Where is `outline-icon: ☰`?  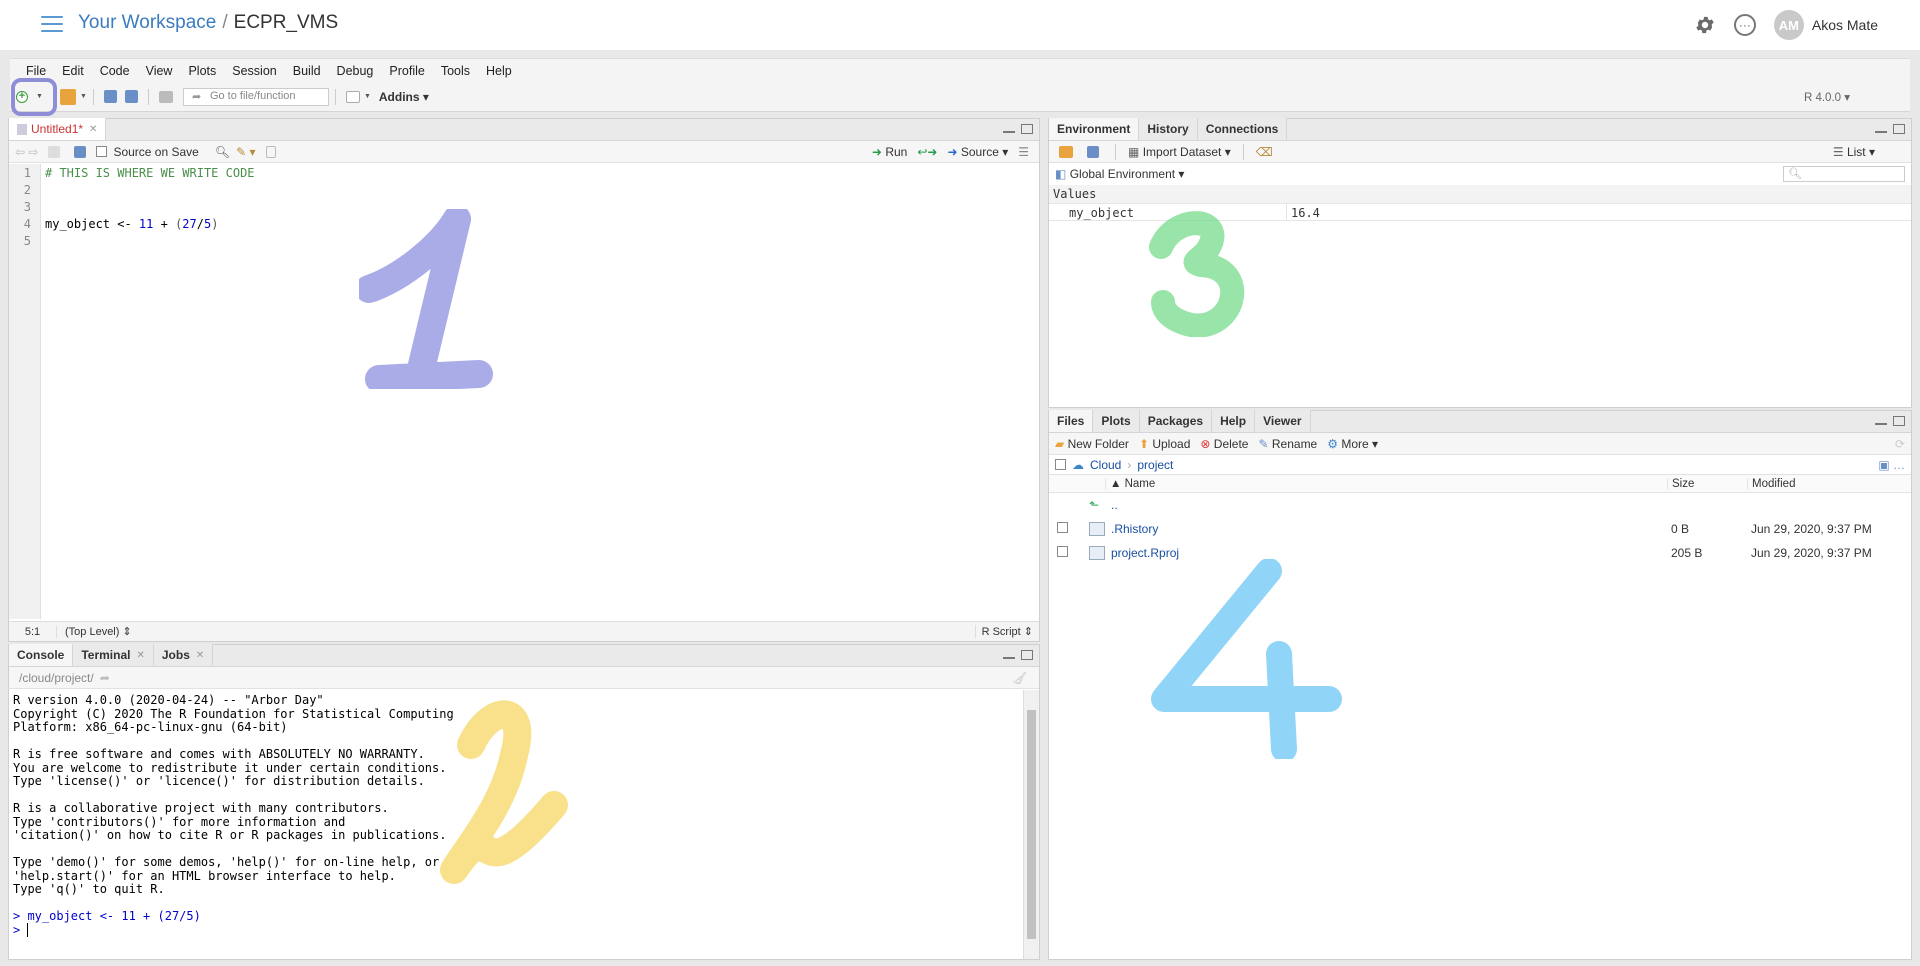 outline-icon: ☰ is located at coordinates (1023, 152).